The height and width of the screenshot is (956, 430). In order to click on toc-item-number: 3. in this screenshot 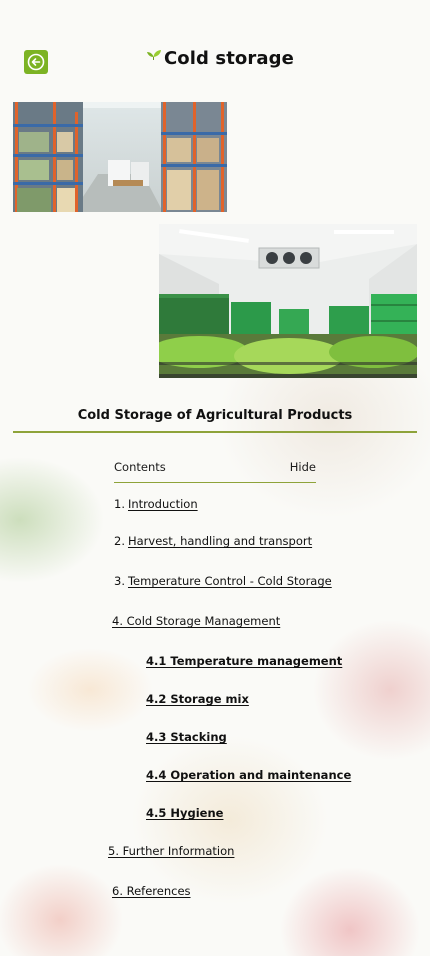, I will do `click(119, 581)`.